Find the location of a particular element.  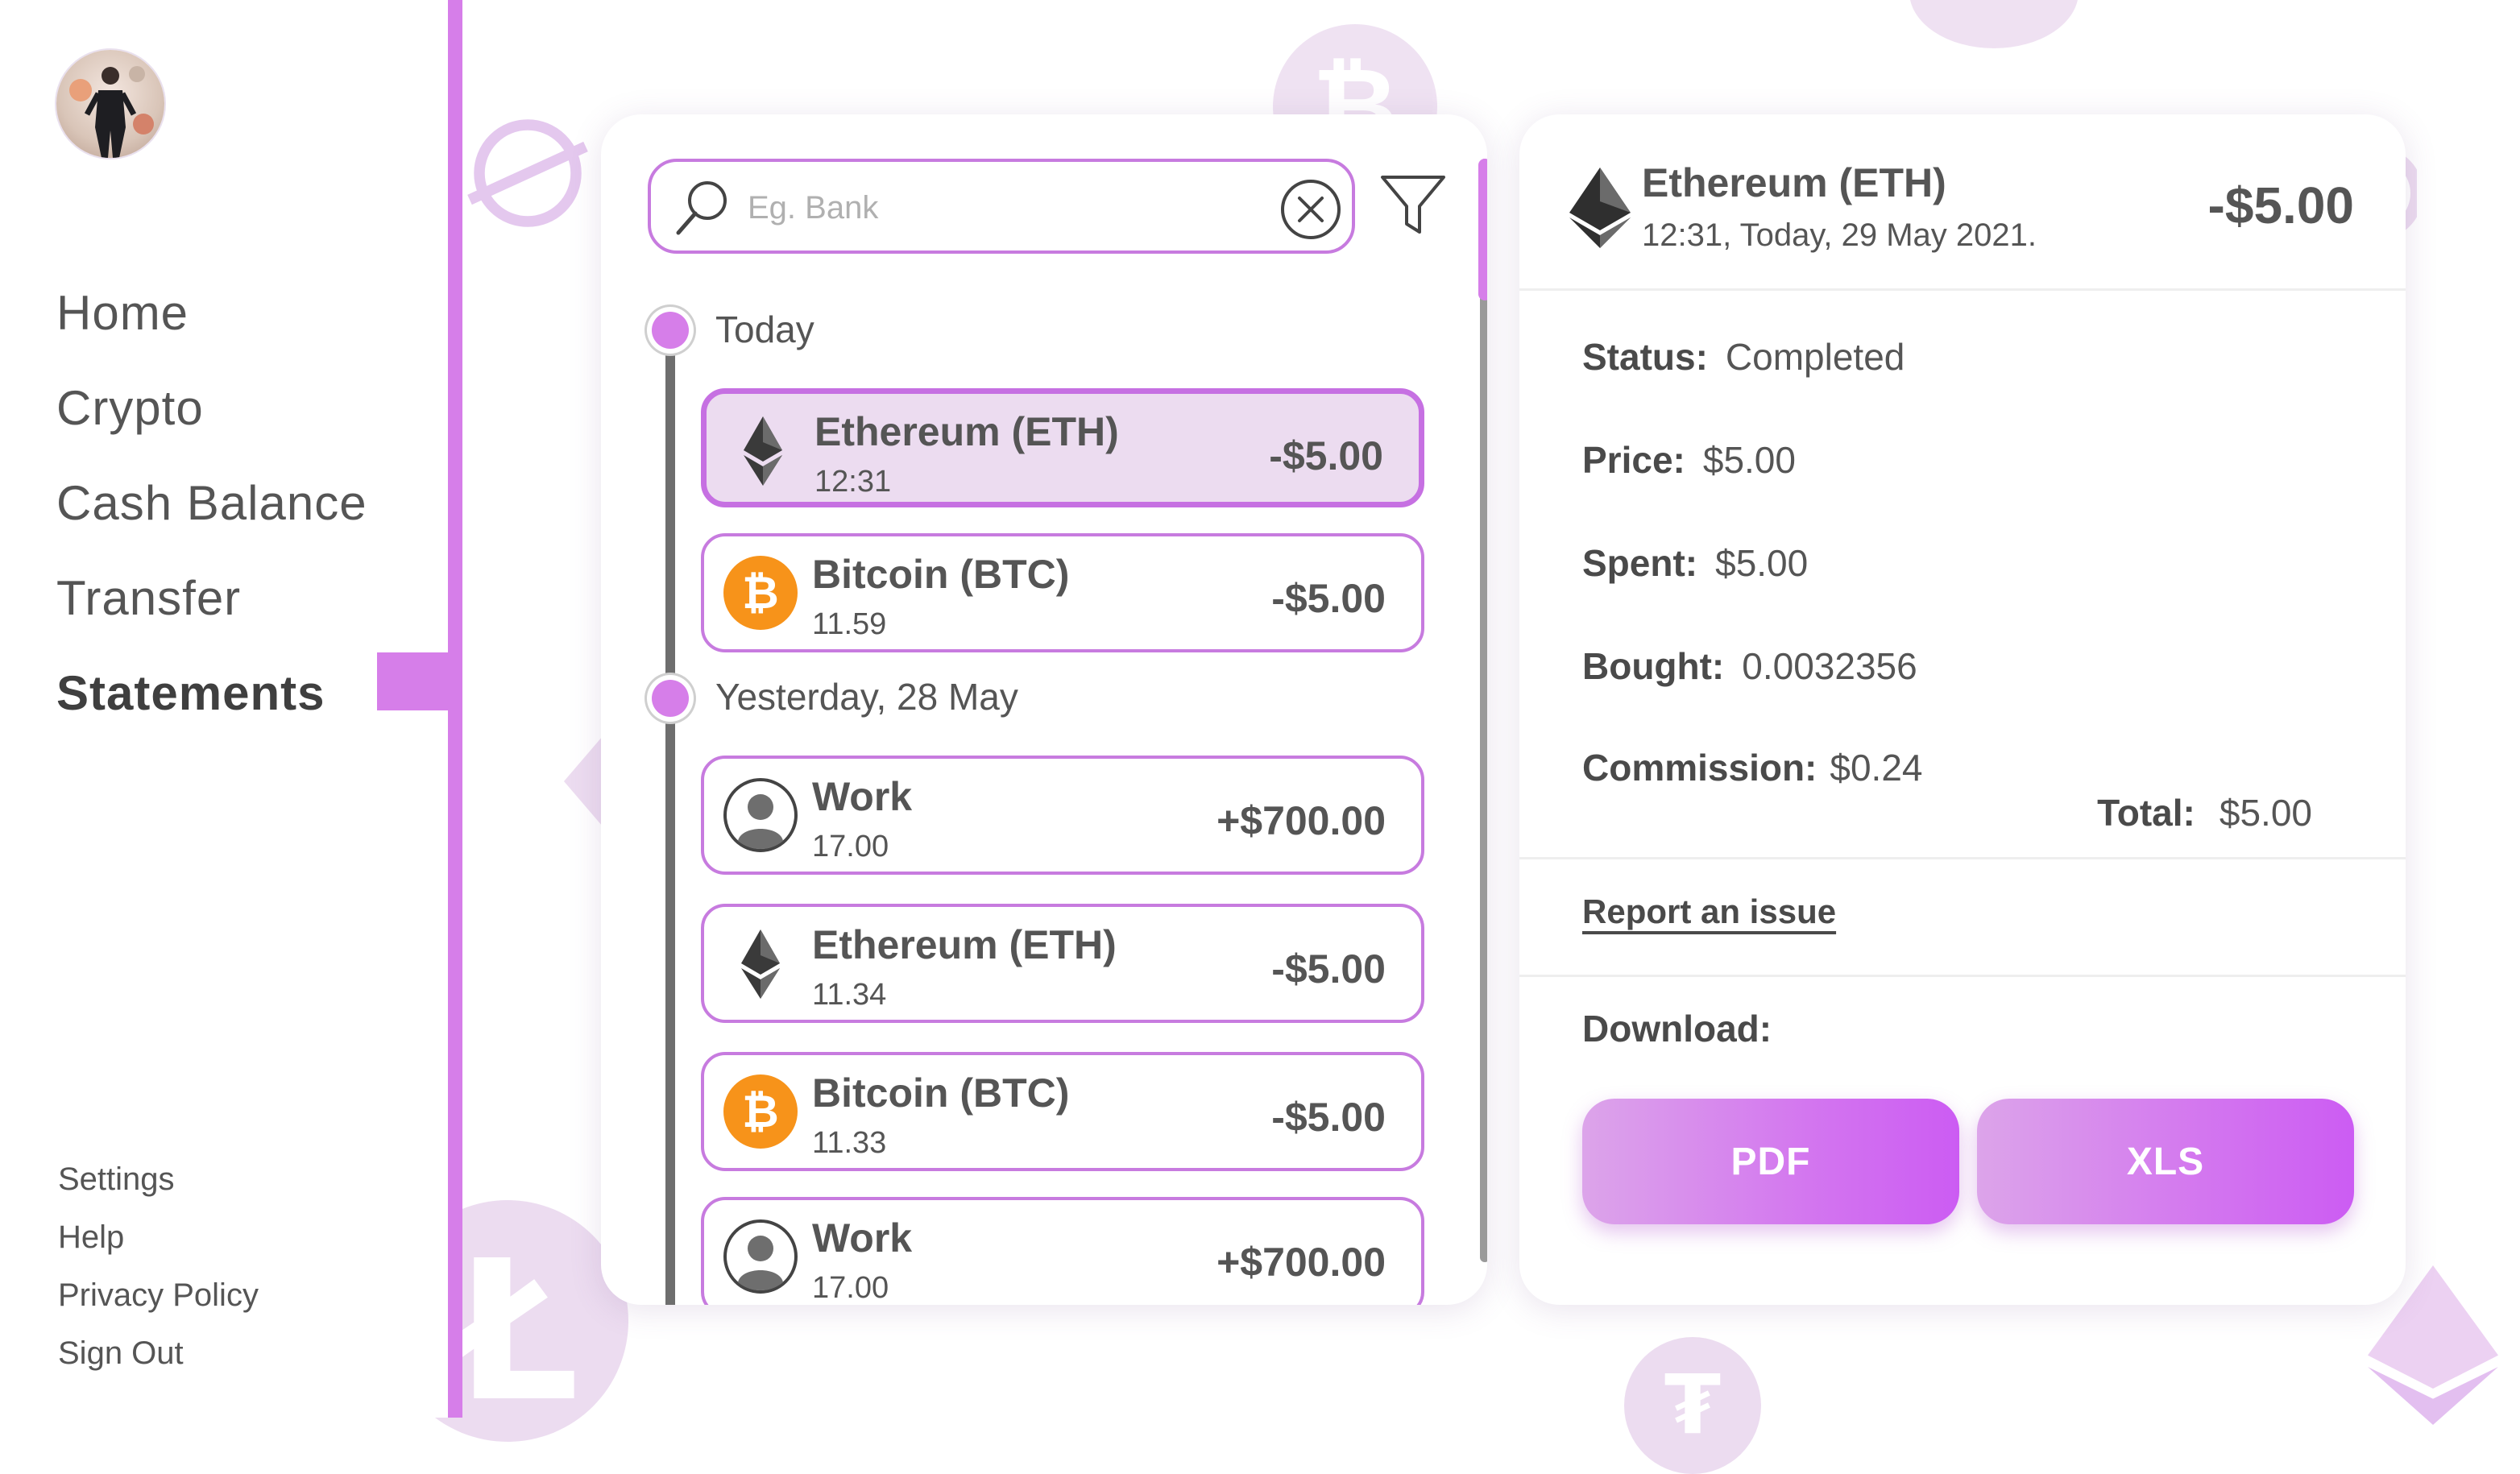

field-value: $0.24 is located at coordinates (1876, 768).